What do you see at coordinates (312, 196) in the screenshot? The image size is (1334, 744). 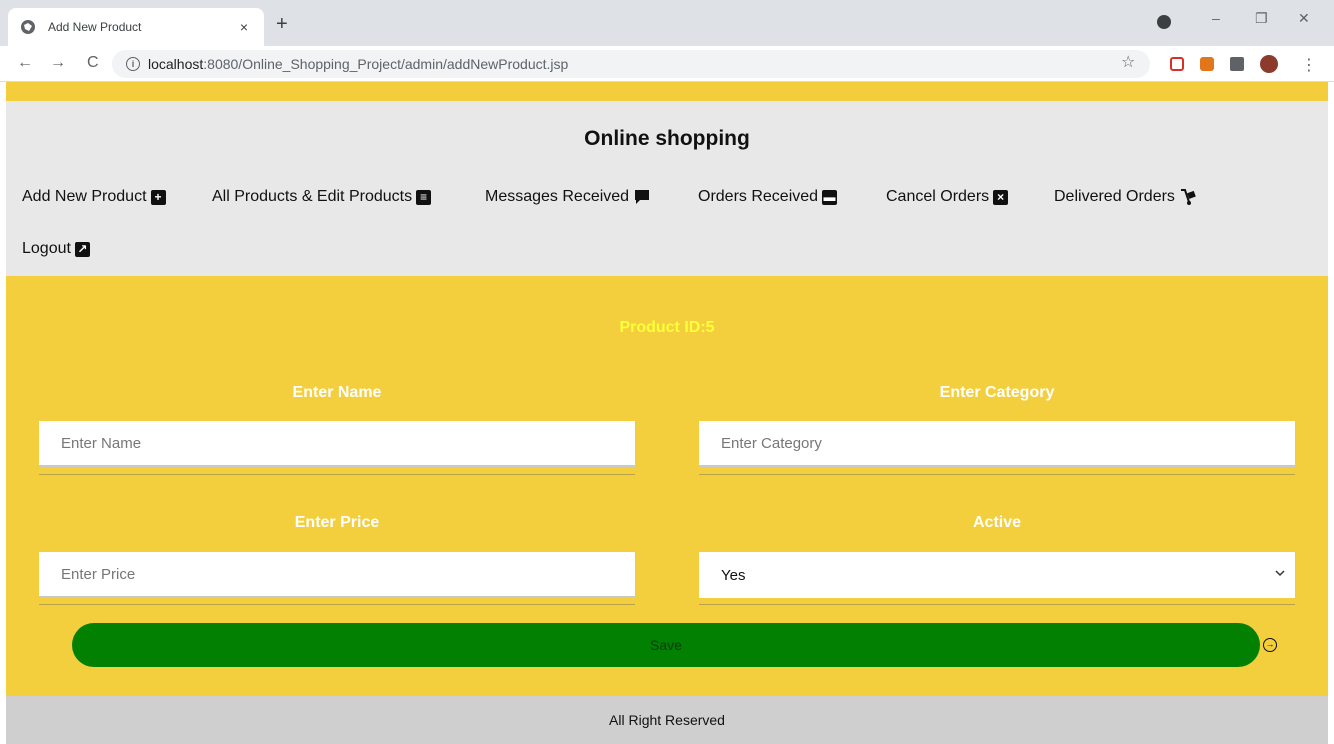 I see `nav-label: All Products & Edit Products` at bounding box center [312, 196].